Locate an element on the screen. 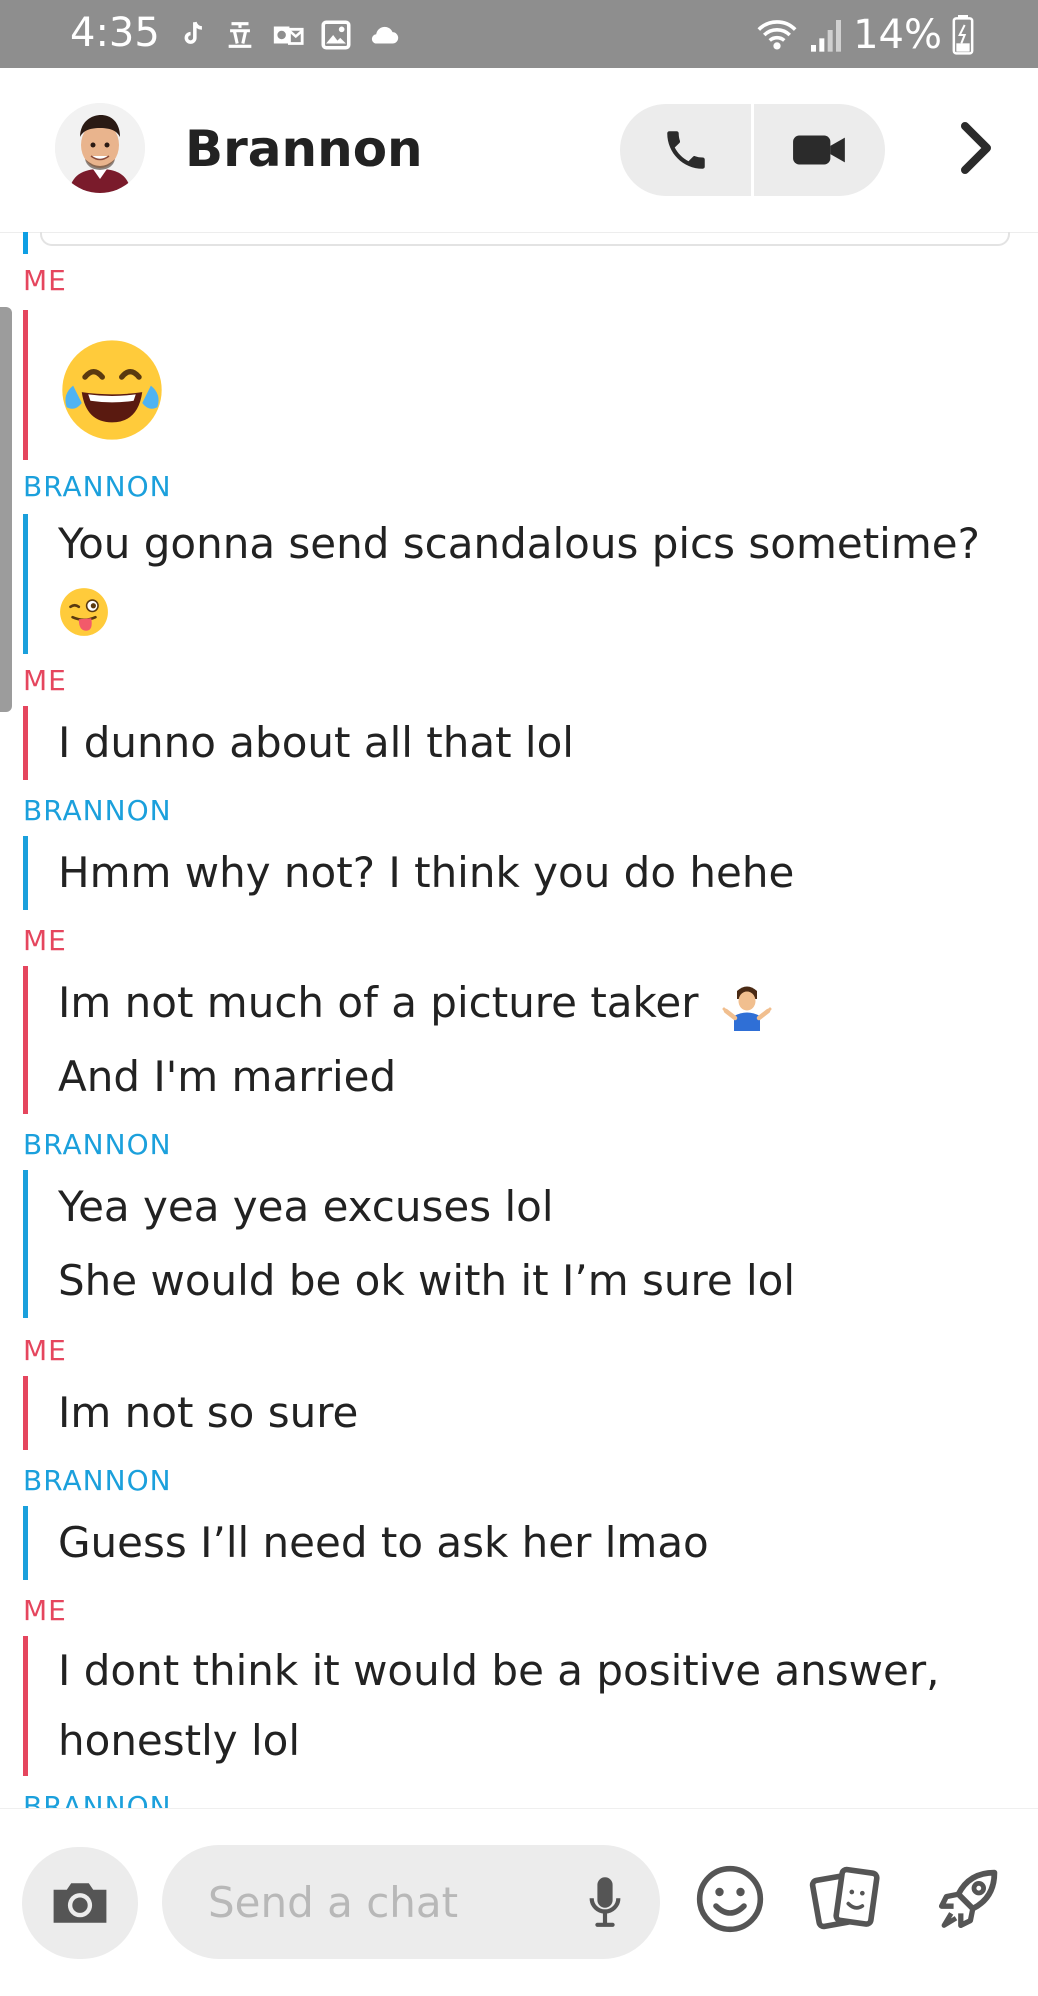 The height and width of the screenshot is (1996, 1038). message-group: You gonna send scandalous pics sometime? is located at coordinates (530, 584).